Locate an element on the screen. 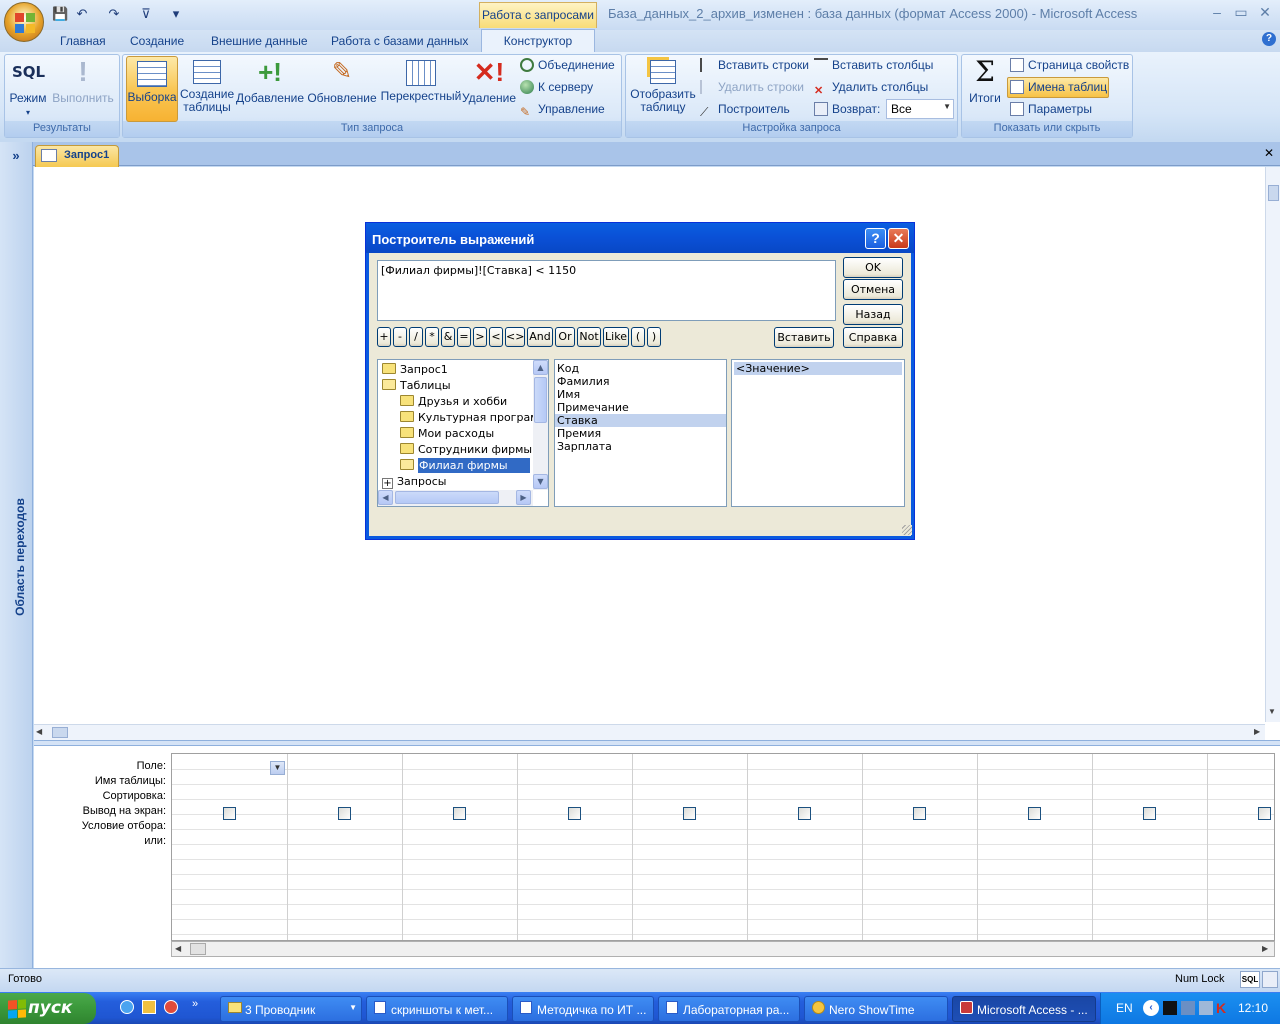 This screenshot has height=1024, width=1280. minimize-button: – is located at coordinates (1217, 14).